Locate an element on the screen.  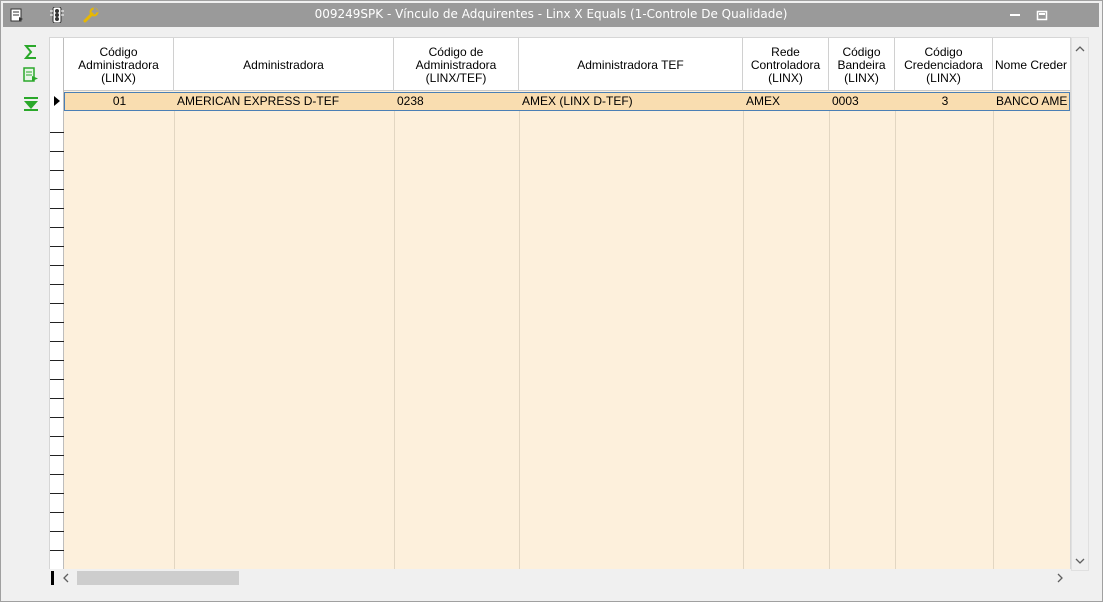
minimize-icon is located at coordinates (1015, 14).